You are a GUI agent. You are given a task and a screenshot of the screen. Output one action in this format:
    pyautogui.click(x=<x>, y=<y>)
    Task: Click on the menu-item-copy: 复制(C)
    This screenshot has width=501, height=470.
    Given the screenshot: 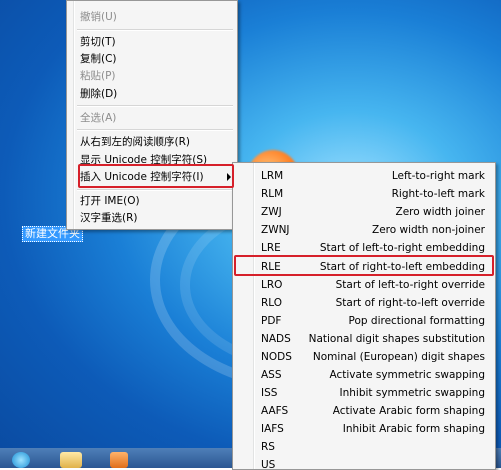 What is the action you would take?
    pyautogui.click(x=98, y=59)
    